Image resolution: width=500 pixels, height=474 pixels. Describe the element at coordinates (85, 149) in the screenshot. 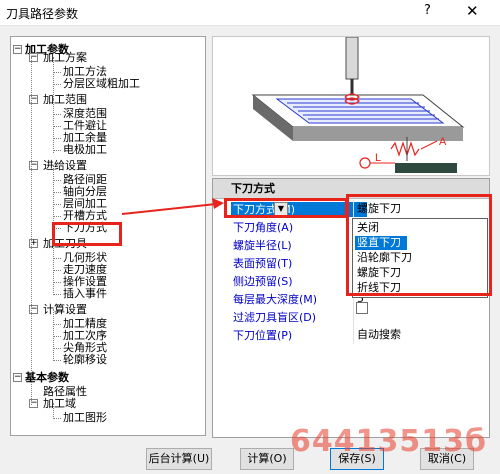

I see `tree-item: 电极加工` at that location.